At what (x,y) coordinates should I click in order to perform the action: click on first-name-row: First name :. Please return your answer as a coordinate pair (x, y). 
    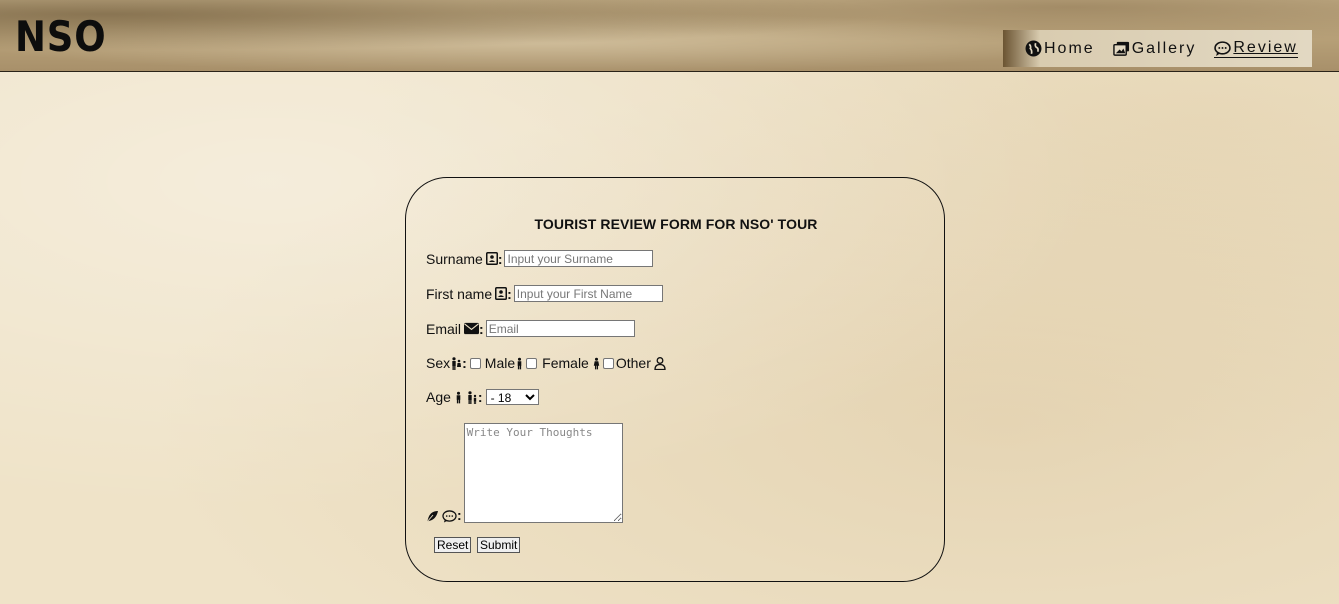
    Looking at the image, I should click on (544, 293).